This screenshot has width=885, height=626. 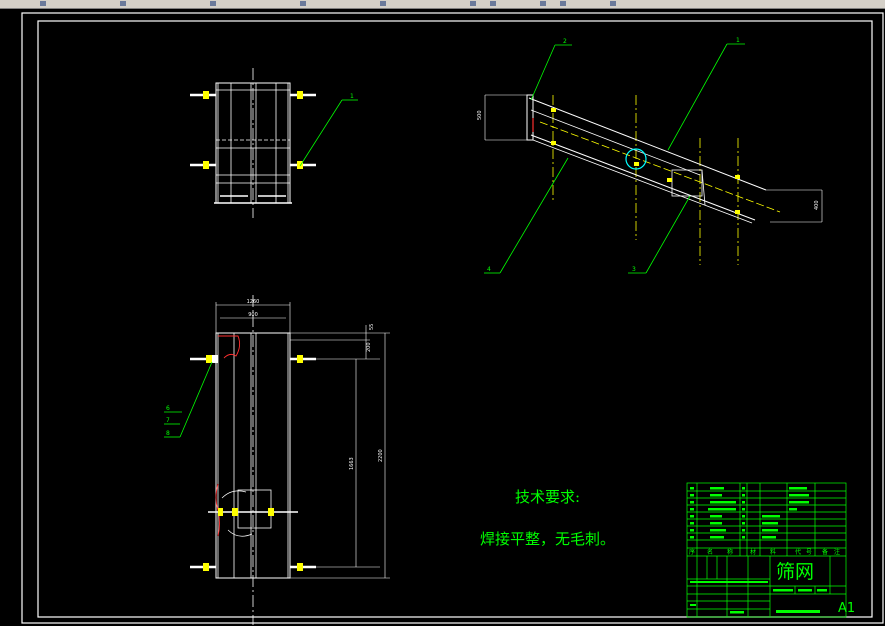 What do you see at coordinates (753, 552) in the screenshot?
I see `col-header-material-1: 材` at bounding box center [753, 552].